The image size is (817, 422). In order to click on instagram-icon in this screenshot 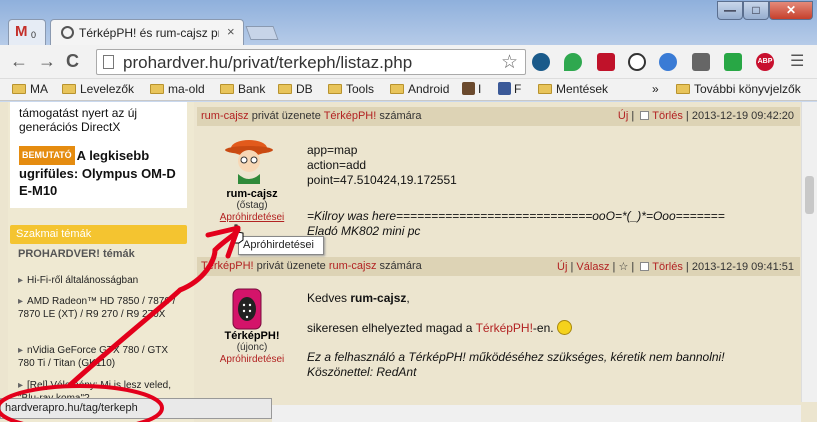, I will do `click(468, 88)`.